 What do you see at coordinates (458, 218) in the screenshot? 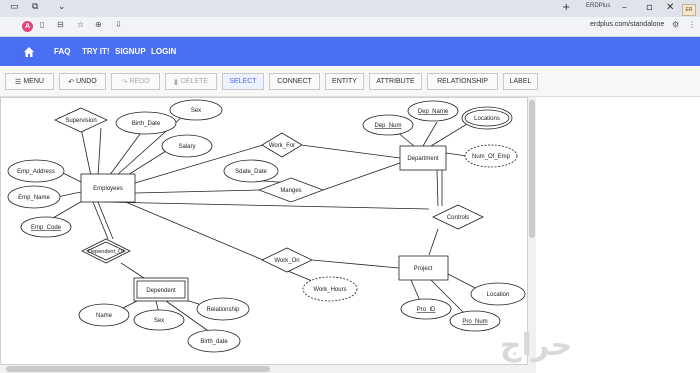
I see `label-controls: Controls` at bounding box center [458, 218].